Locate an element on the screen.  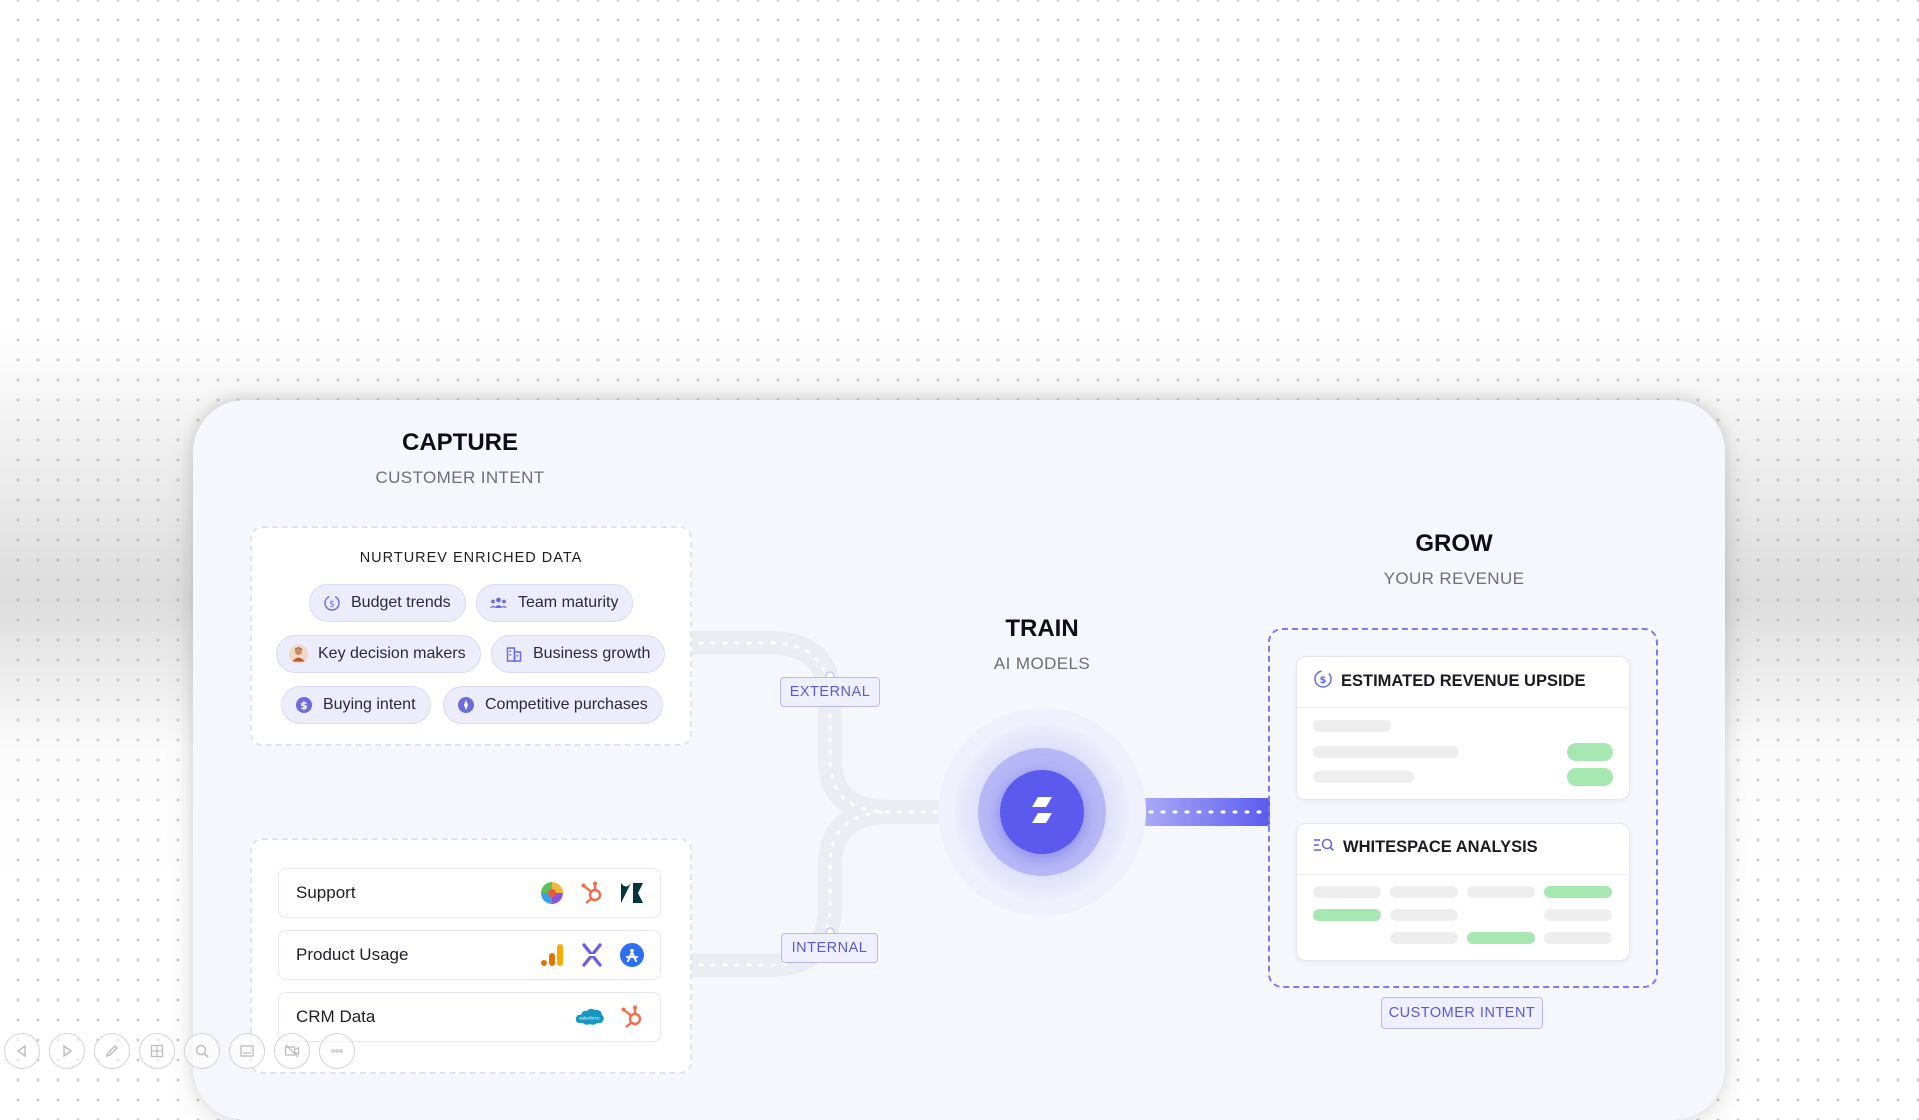
prev-icon is located at coordinates (22, 1051).